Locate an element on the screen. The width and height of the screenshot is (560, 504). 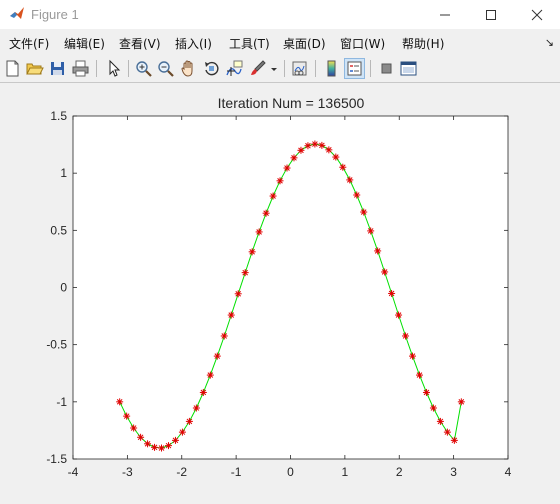
y-tick-label: 0.5 is located at coordinates (58, 230).